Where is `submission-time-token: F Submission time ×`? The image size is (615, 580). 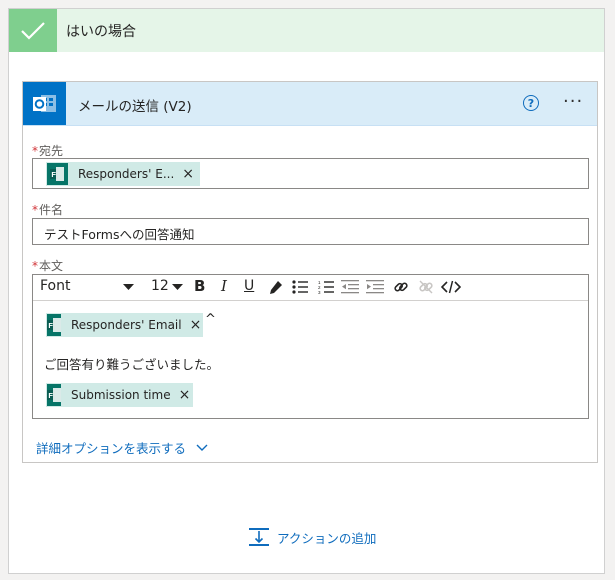
submission-time-token: F Submission time × is located at coordinates (119, 395).